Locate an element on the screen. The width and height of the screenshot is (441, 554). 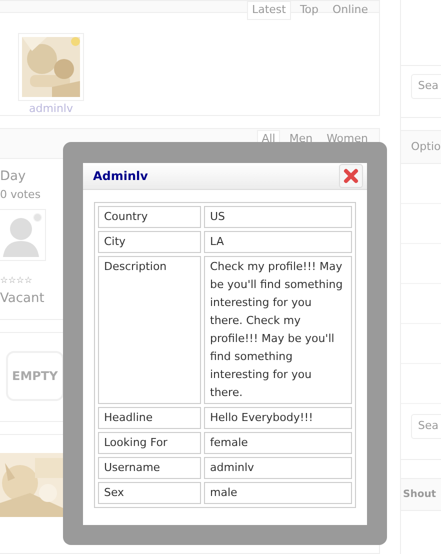
field-label: Headline is located at coordinates (149, 418).